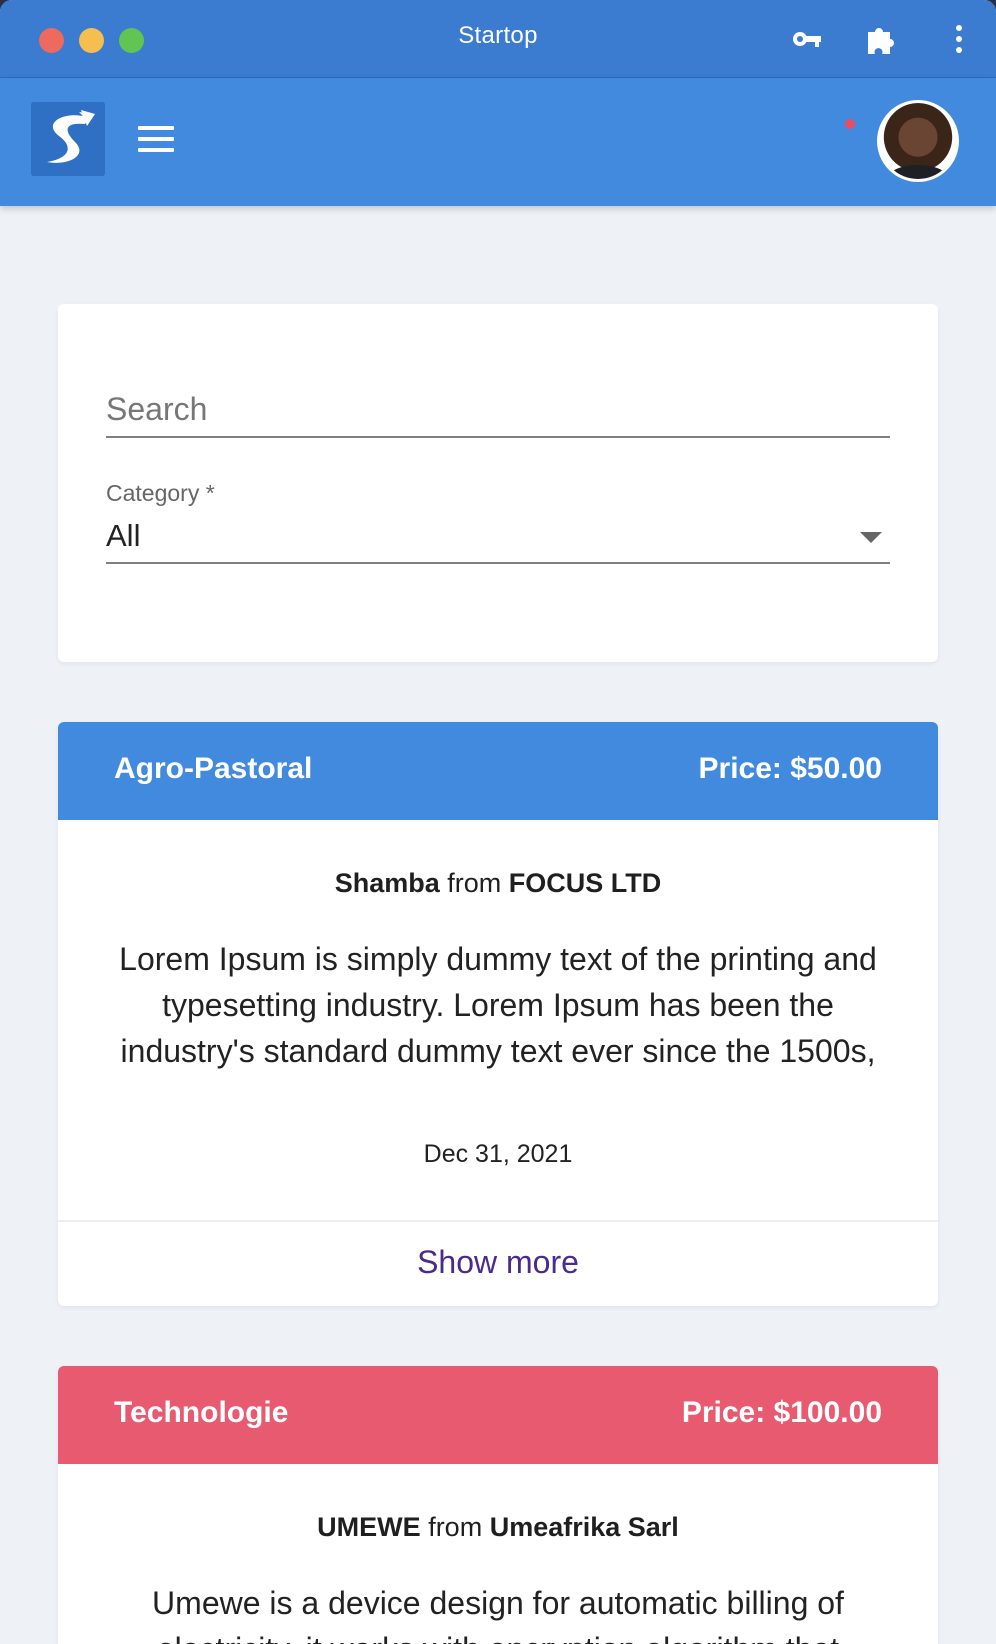 The image size is (996, 1644). Describe the element at coordinates (213, 768) in the screenshot. I see `project-category: Agro-Pastoral` at that location.